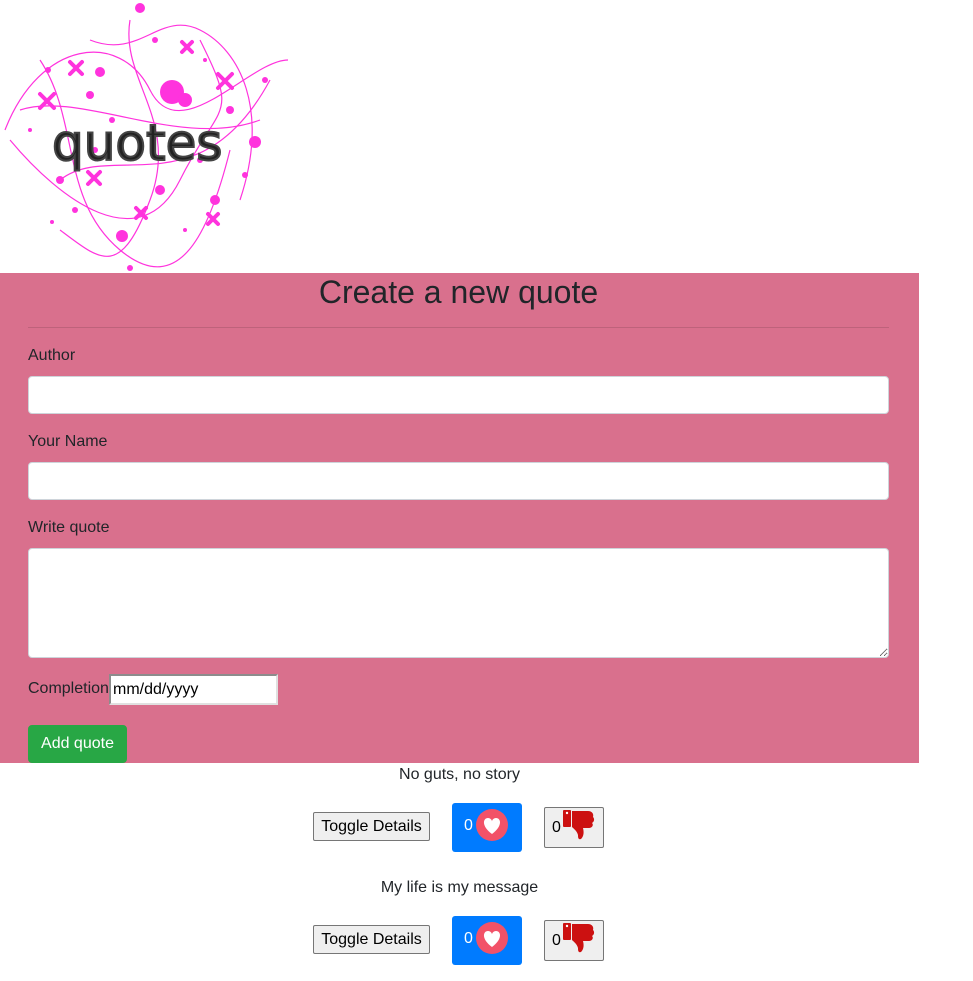 The width and height of the screenshot is (973, 981). I want to click on logo-text: quotes, so click(137, 143).